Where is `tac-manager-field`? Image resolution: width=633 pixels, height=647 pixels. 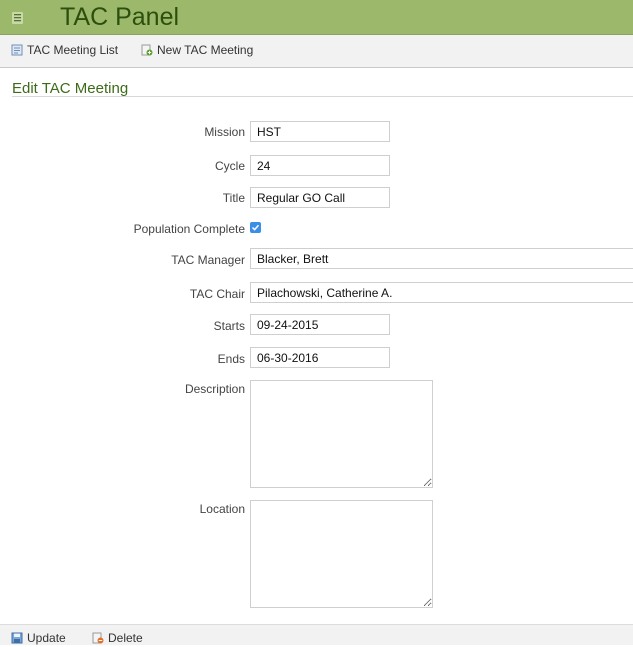
tac-manager-field is located at coordinates (441, 258).